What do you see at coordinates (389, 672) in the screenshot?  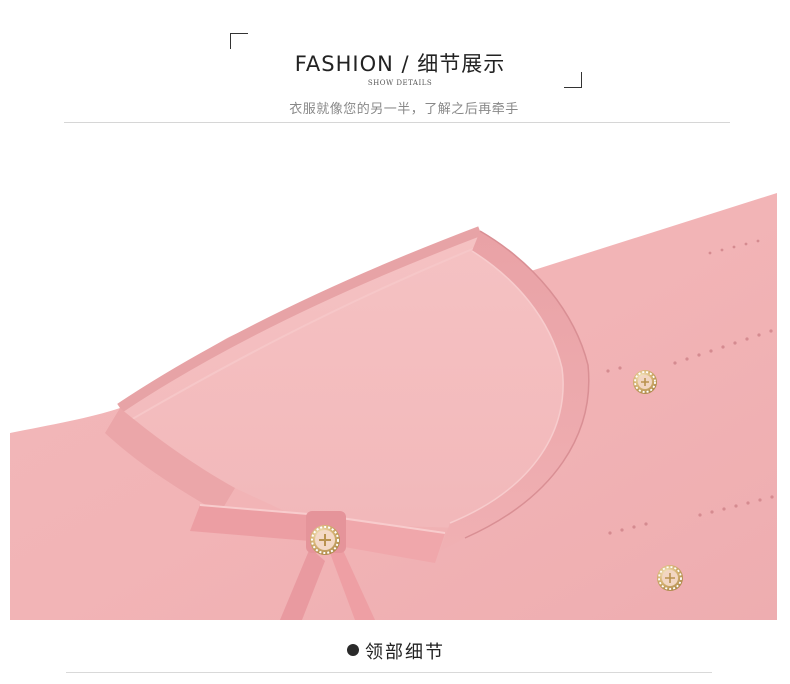 I see `caption-divider` at bounding box center [389, 672].